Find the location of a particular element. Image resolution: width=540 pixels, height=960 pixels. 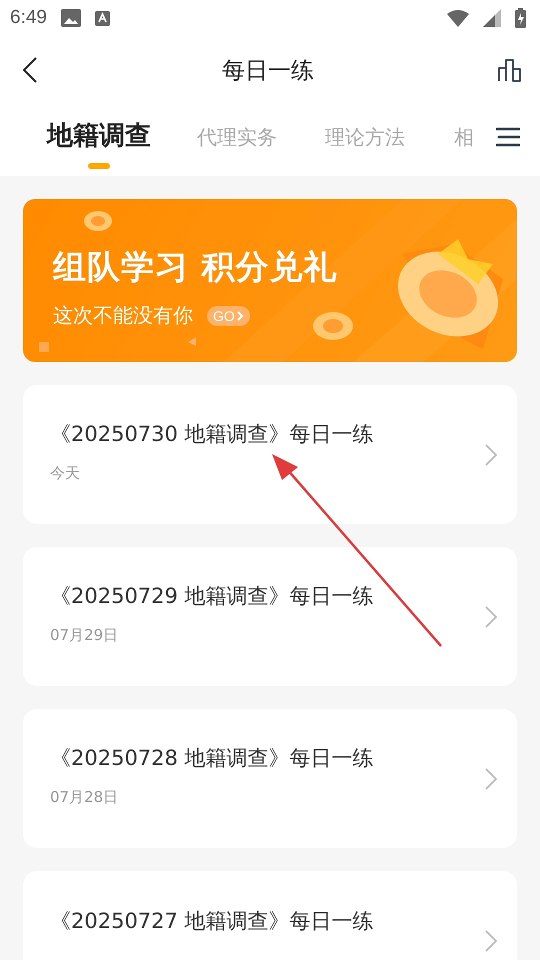

bar-chart-icon is located at coordinates (510, 70).